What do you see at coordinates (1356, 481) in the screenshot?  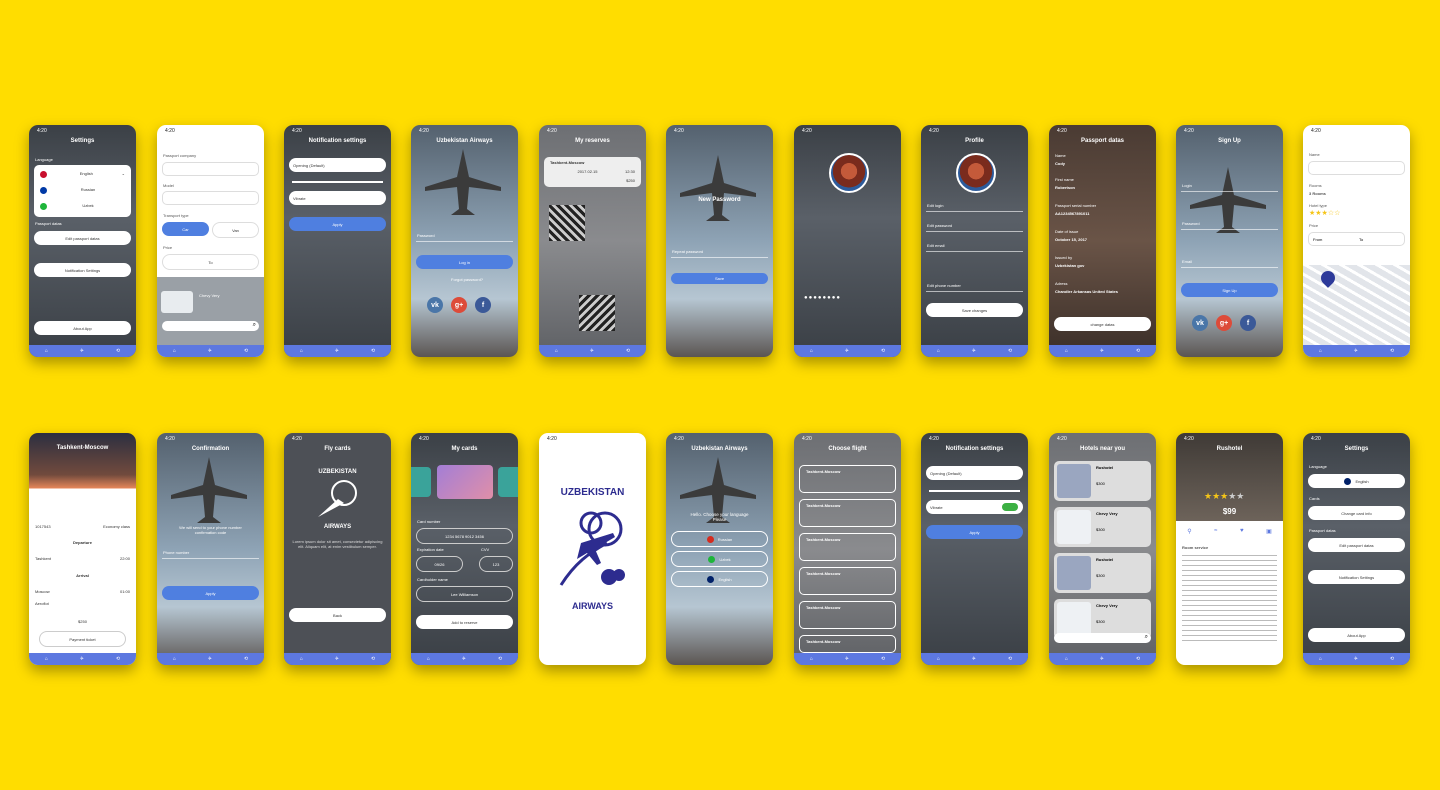 I see `language-dropdown: English` at bounding box center [1356, 481].